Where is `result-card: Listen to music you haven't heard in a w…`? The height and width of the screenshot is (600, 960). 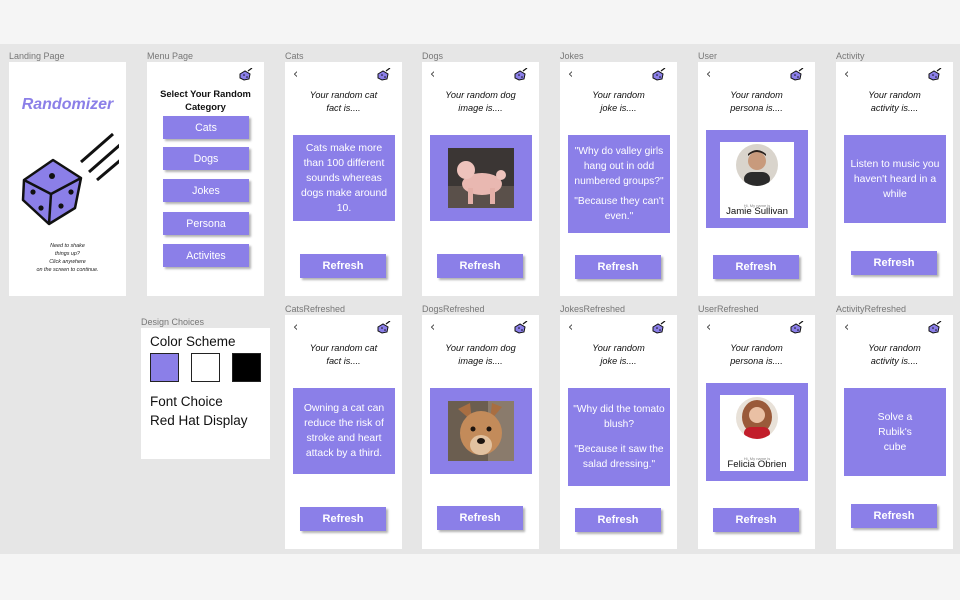 result-card: Listen to music you haven't heard in a w… is located at coordinates (895, 179).